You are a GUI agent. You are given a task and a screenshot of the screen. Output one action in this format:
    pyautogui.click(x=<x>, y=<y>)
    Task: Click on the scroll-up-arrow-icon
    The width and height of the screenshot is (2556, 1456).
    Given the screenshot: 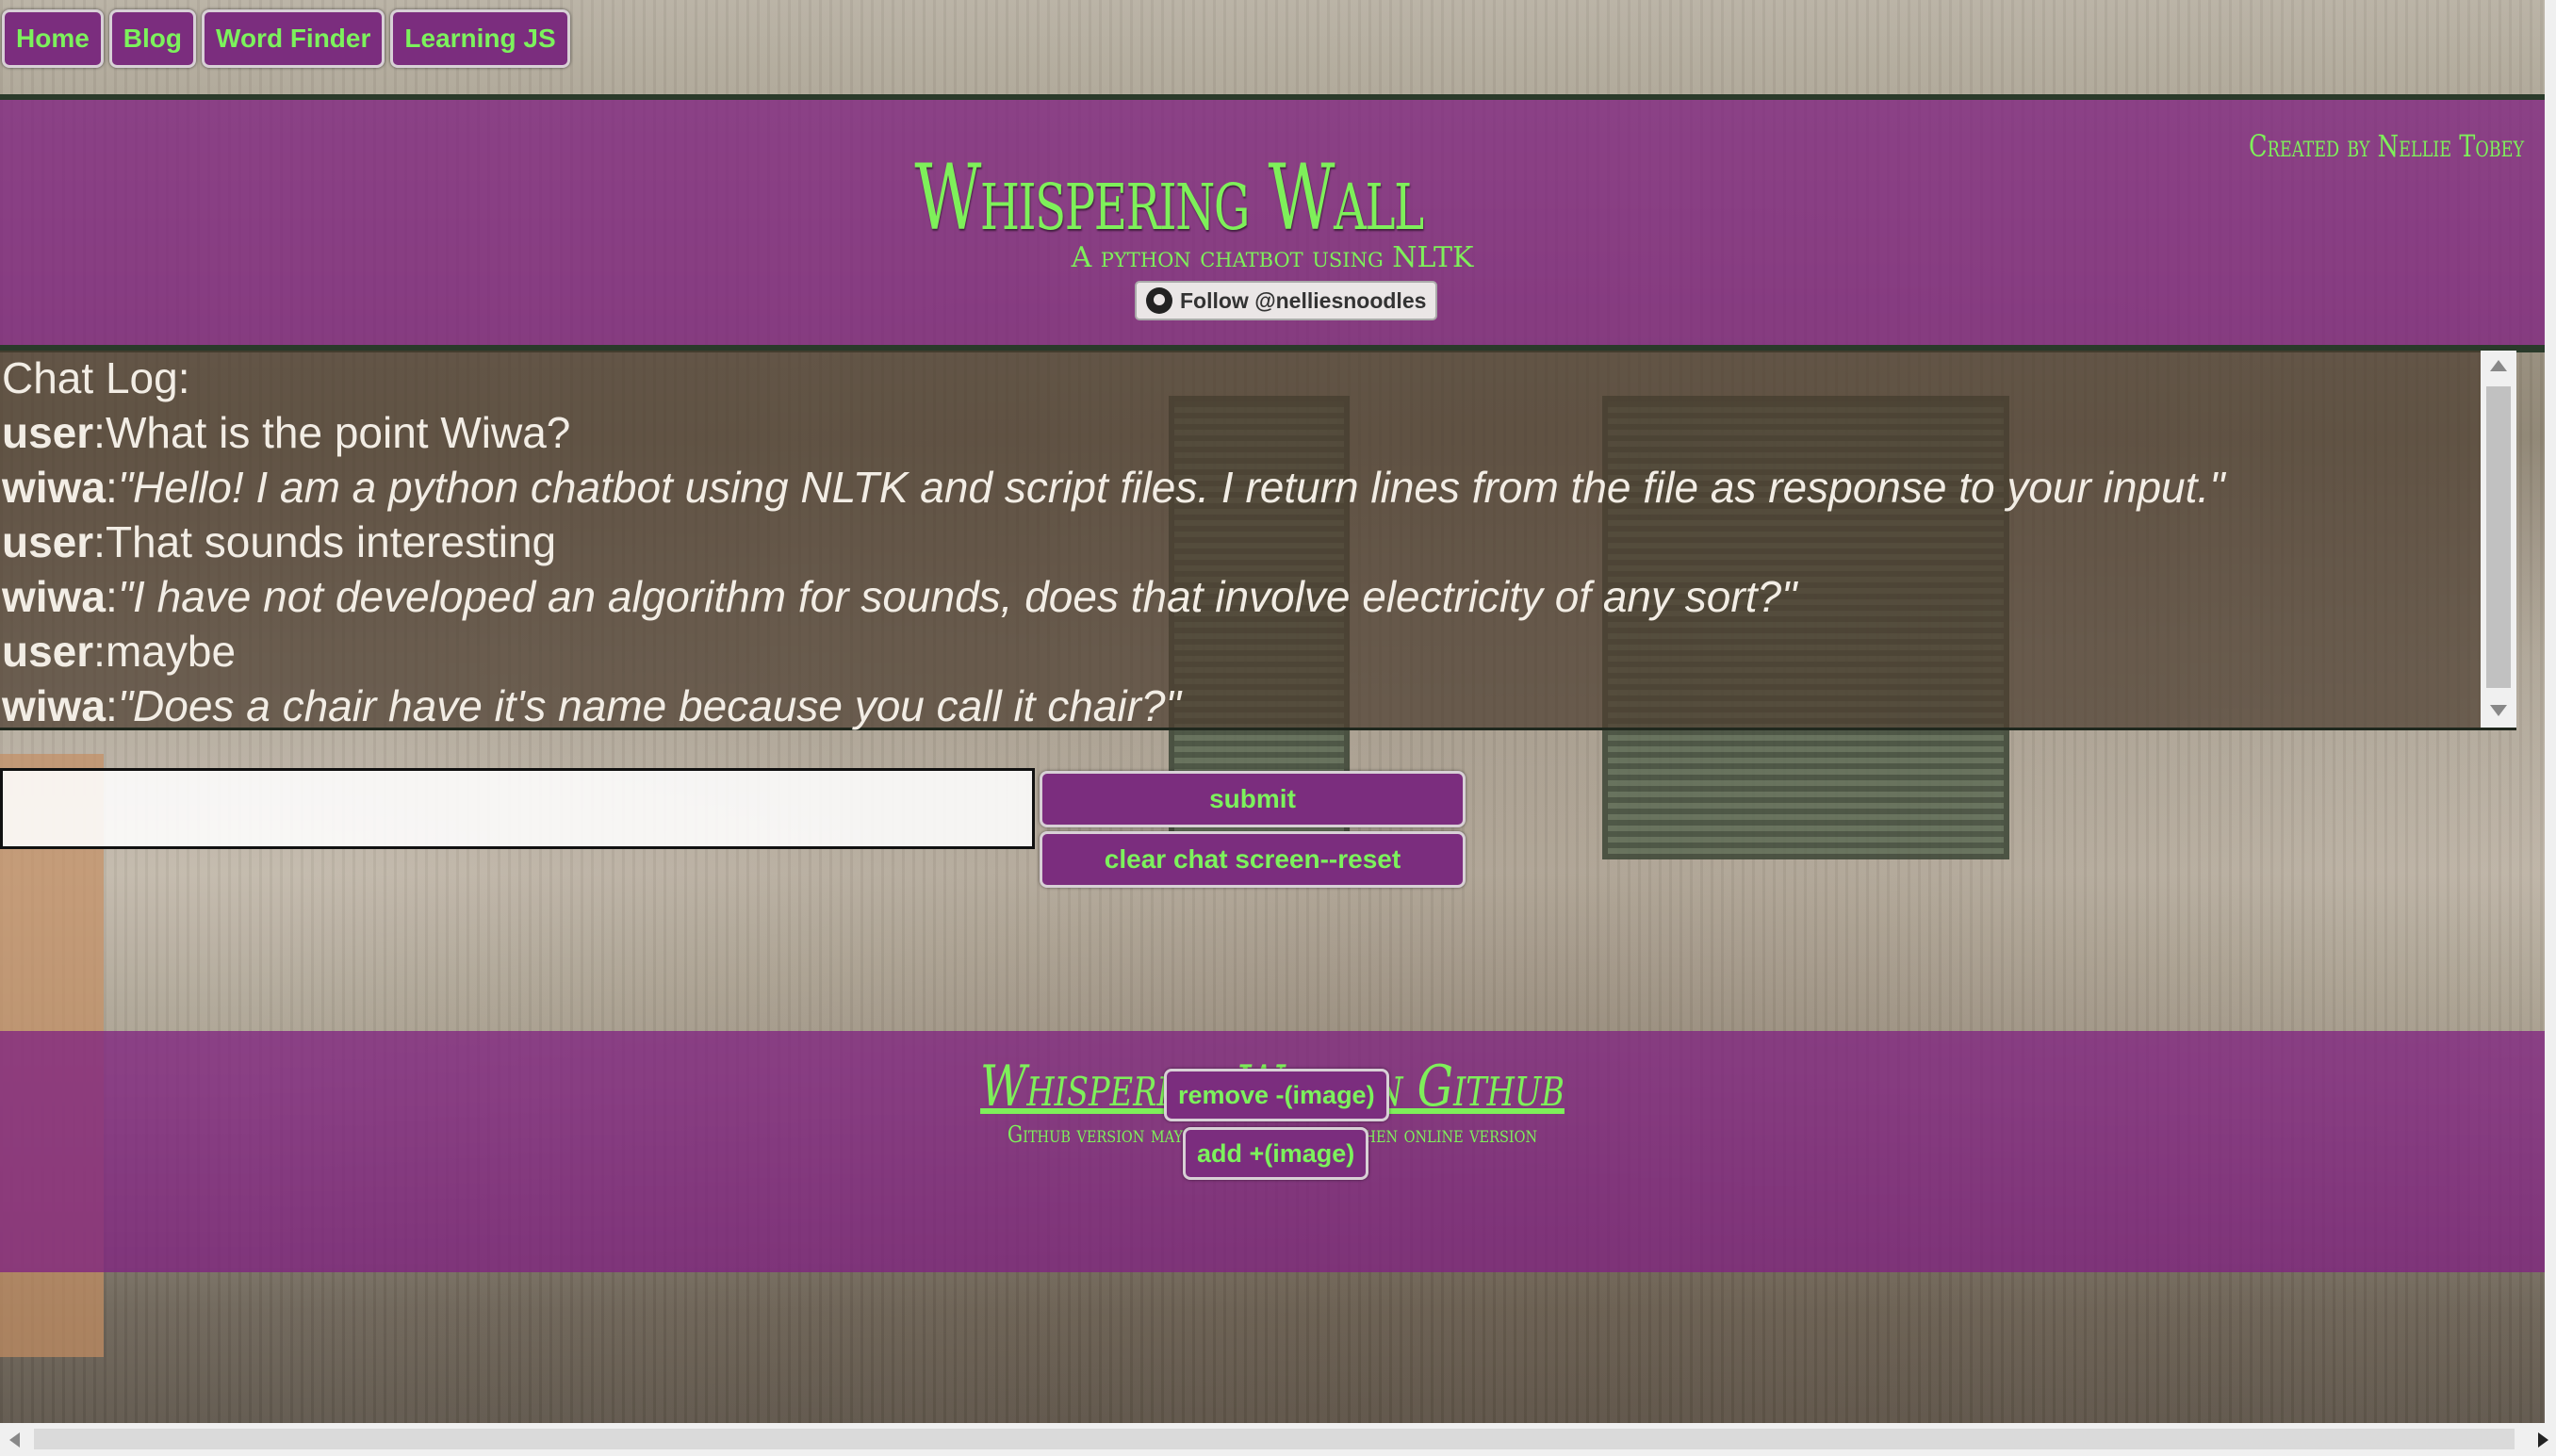 What is the action you would take?
    pyautogui.click(x=2498, y=366)
    